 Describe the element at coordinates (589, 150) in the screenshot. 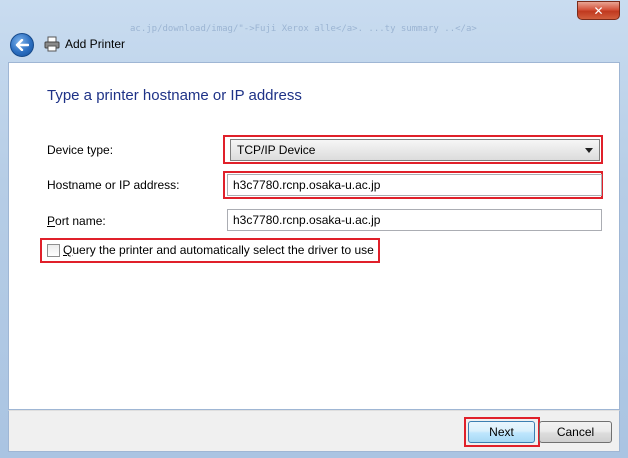

I see `chevron-down-icon` at that location.